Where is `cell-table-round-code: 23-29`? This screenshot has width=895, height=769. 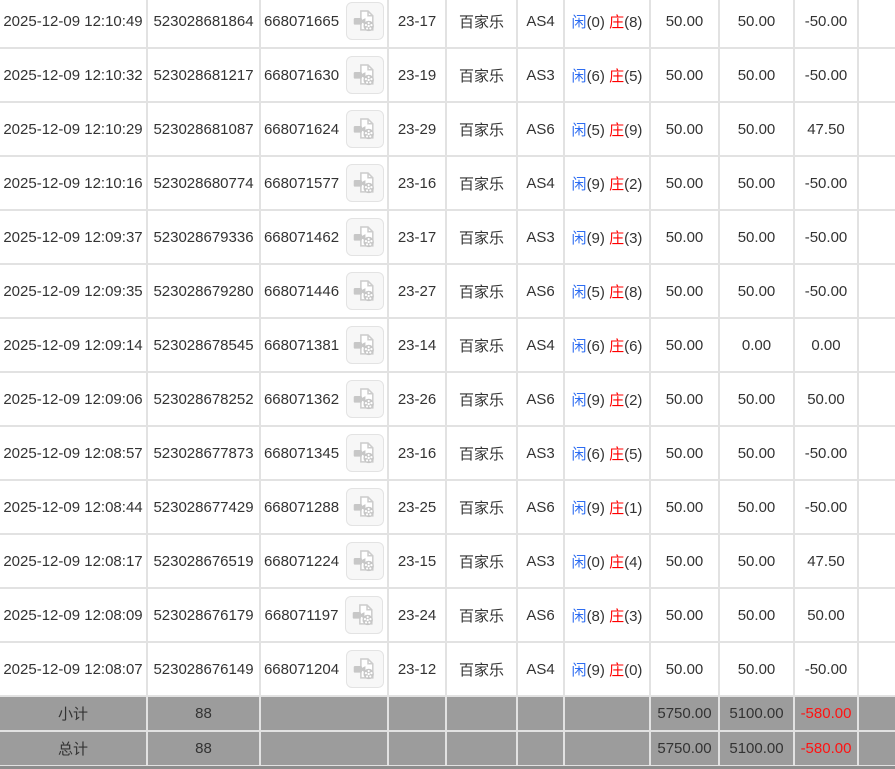
cell-table-round-code: 23-29 is located at coordinates (417, 129).